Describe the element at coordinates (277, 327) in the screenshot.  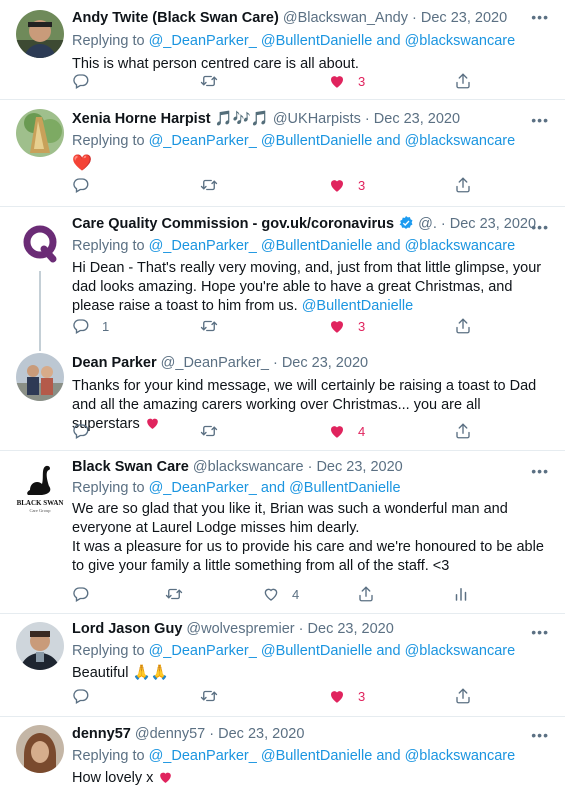
I see `tweet-actions: 1 3` at that location.